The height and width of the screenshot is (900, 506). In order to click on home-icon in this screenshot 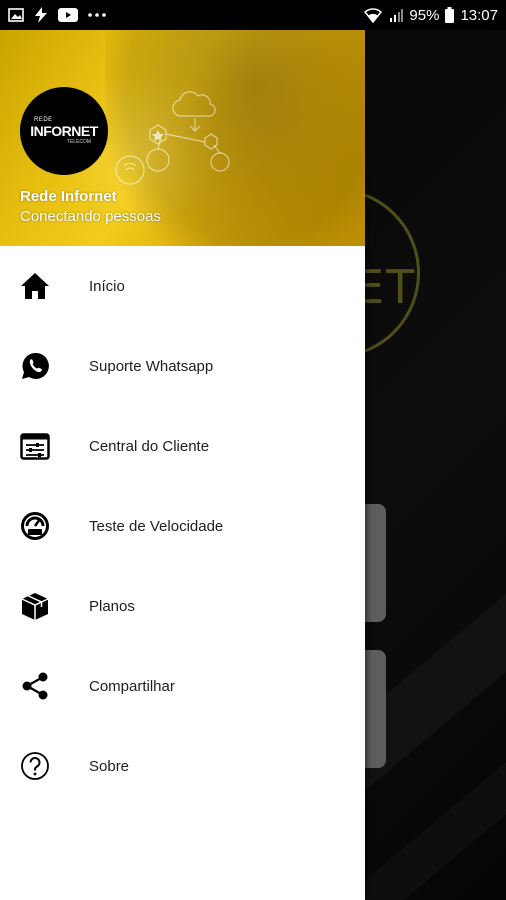, I will do `click(35, 286)`.